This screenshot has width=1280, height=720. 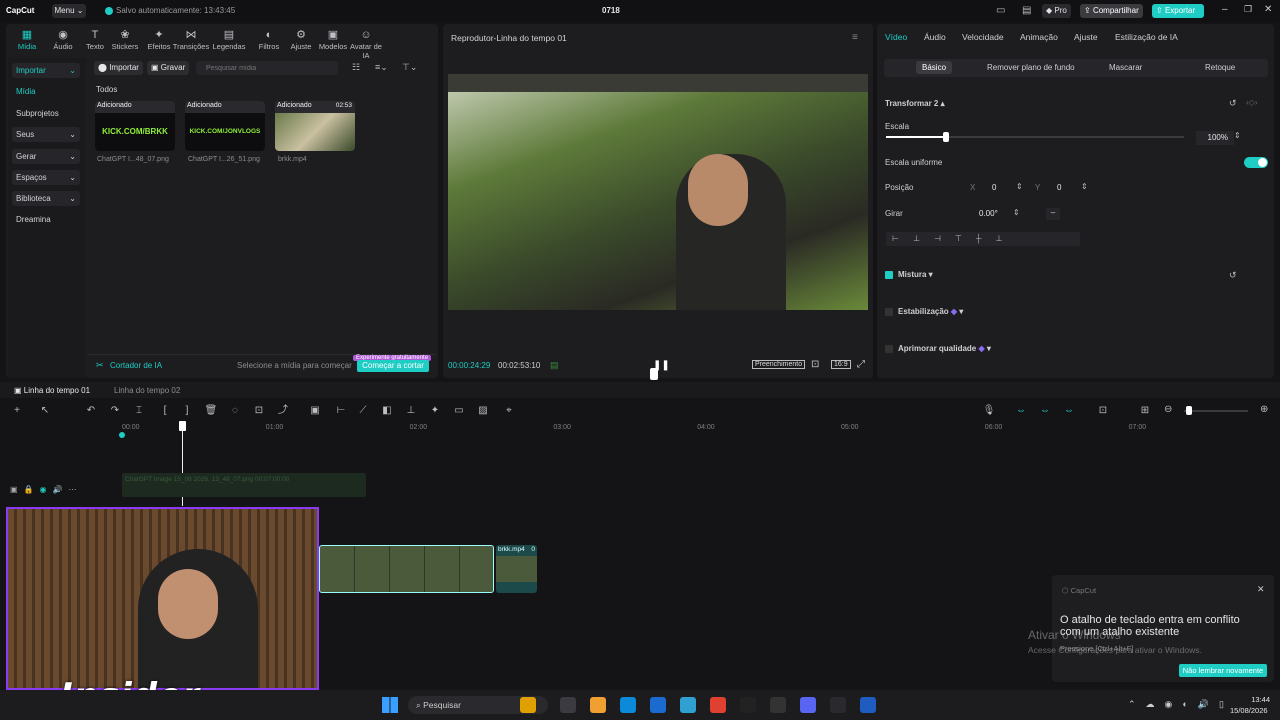 I want to click on video-preview, so click(x=658, y=192).